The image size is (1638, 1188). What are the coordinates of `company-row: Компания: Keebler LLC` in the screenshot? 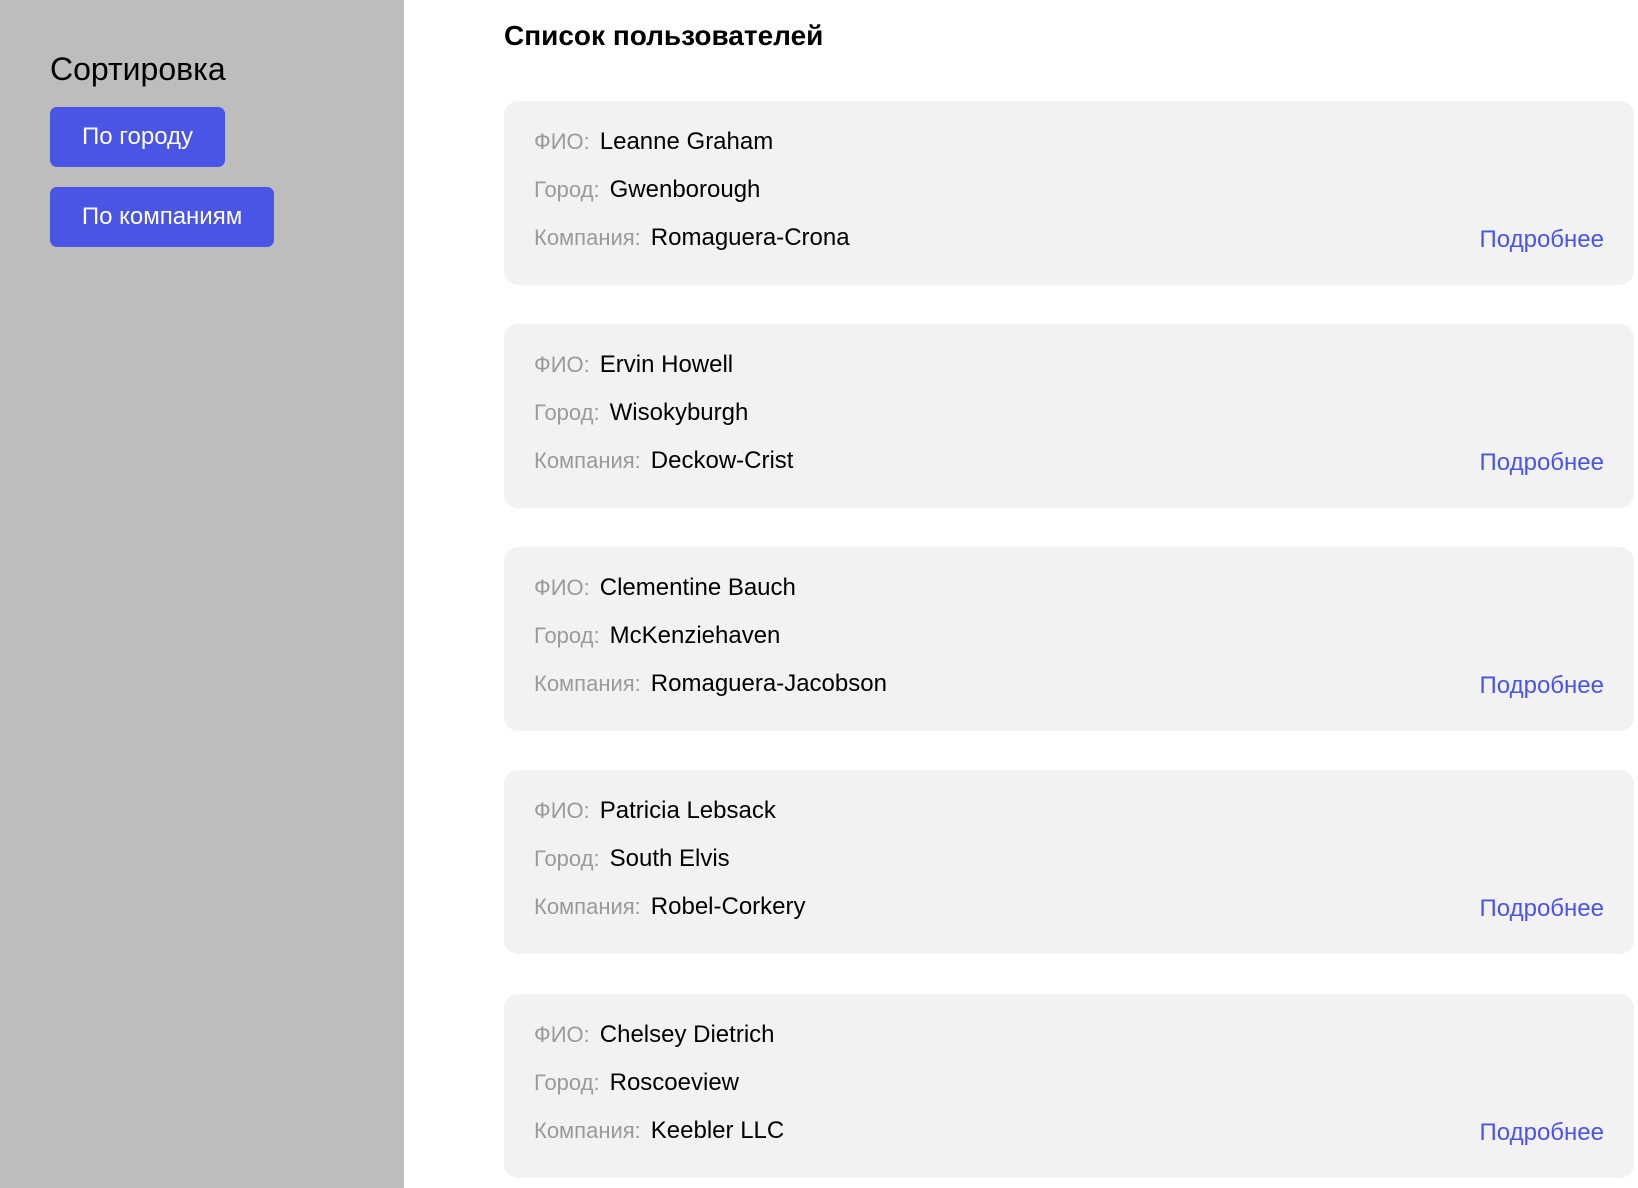 It's located at (659, 1133).